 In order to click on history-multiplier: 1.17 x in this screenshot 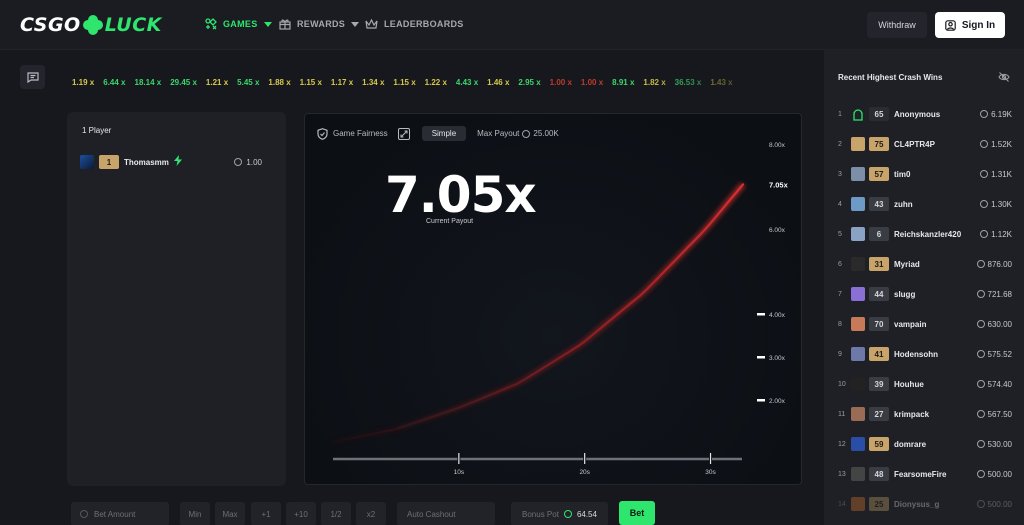, I will do `click(342, 82)`.